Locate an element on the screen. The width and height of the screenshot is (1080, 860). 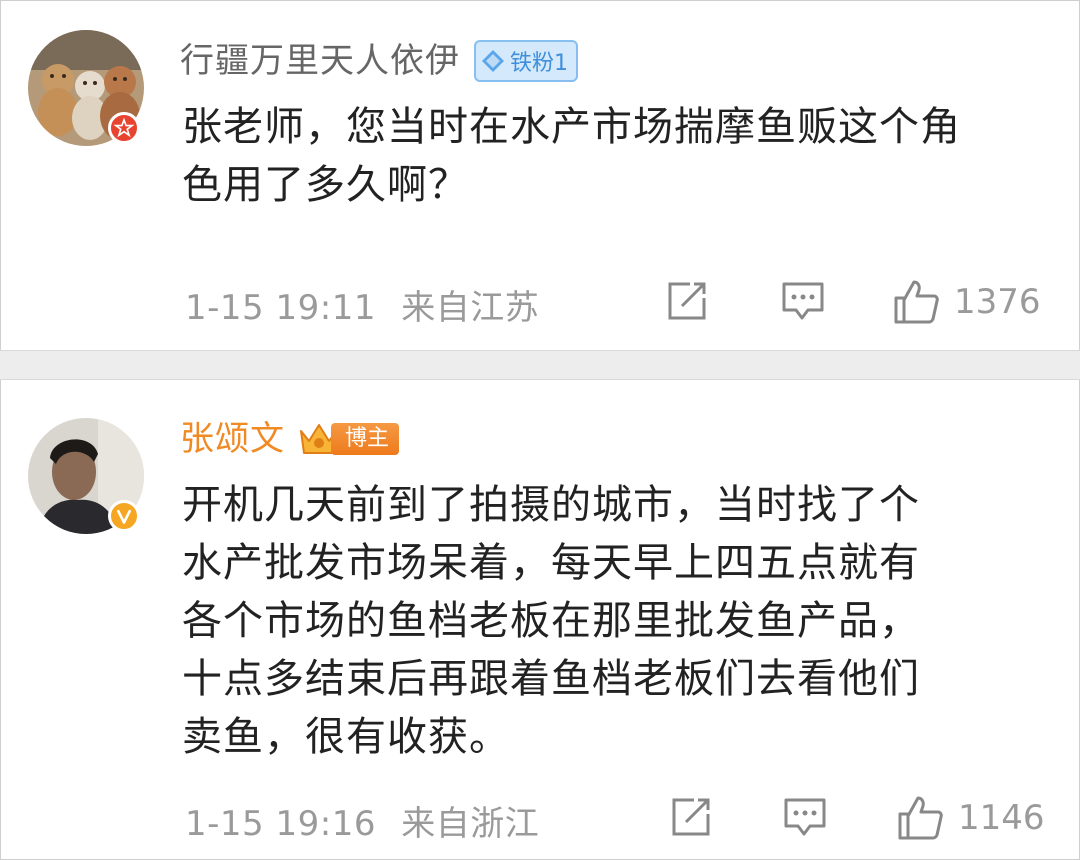
comment-meta: 1-15 19:16 来自浙江 is located at coordinates (362, 820).